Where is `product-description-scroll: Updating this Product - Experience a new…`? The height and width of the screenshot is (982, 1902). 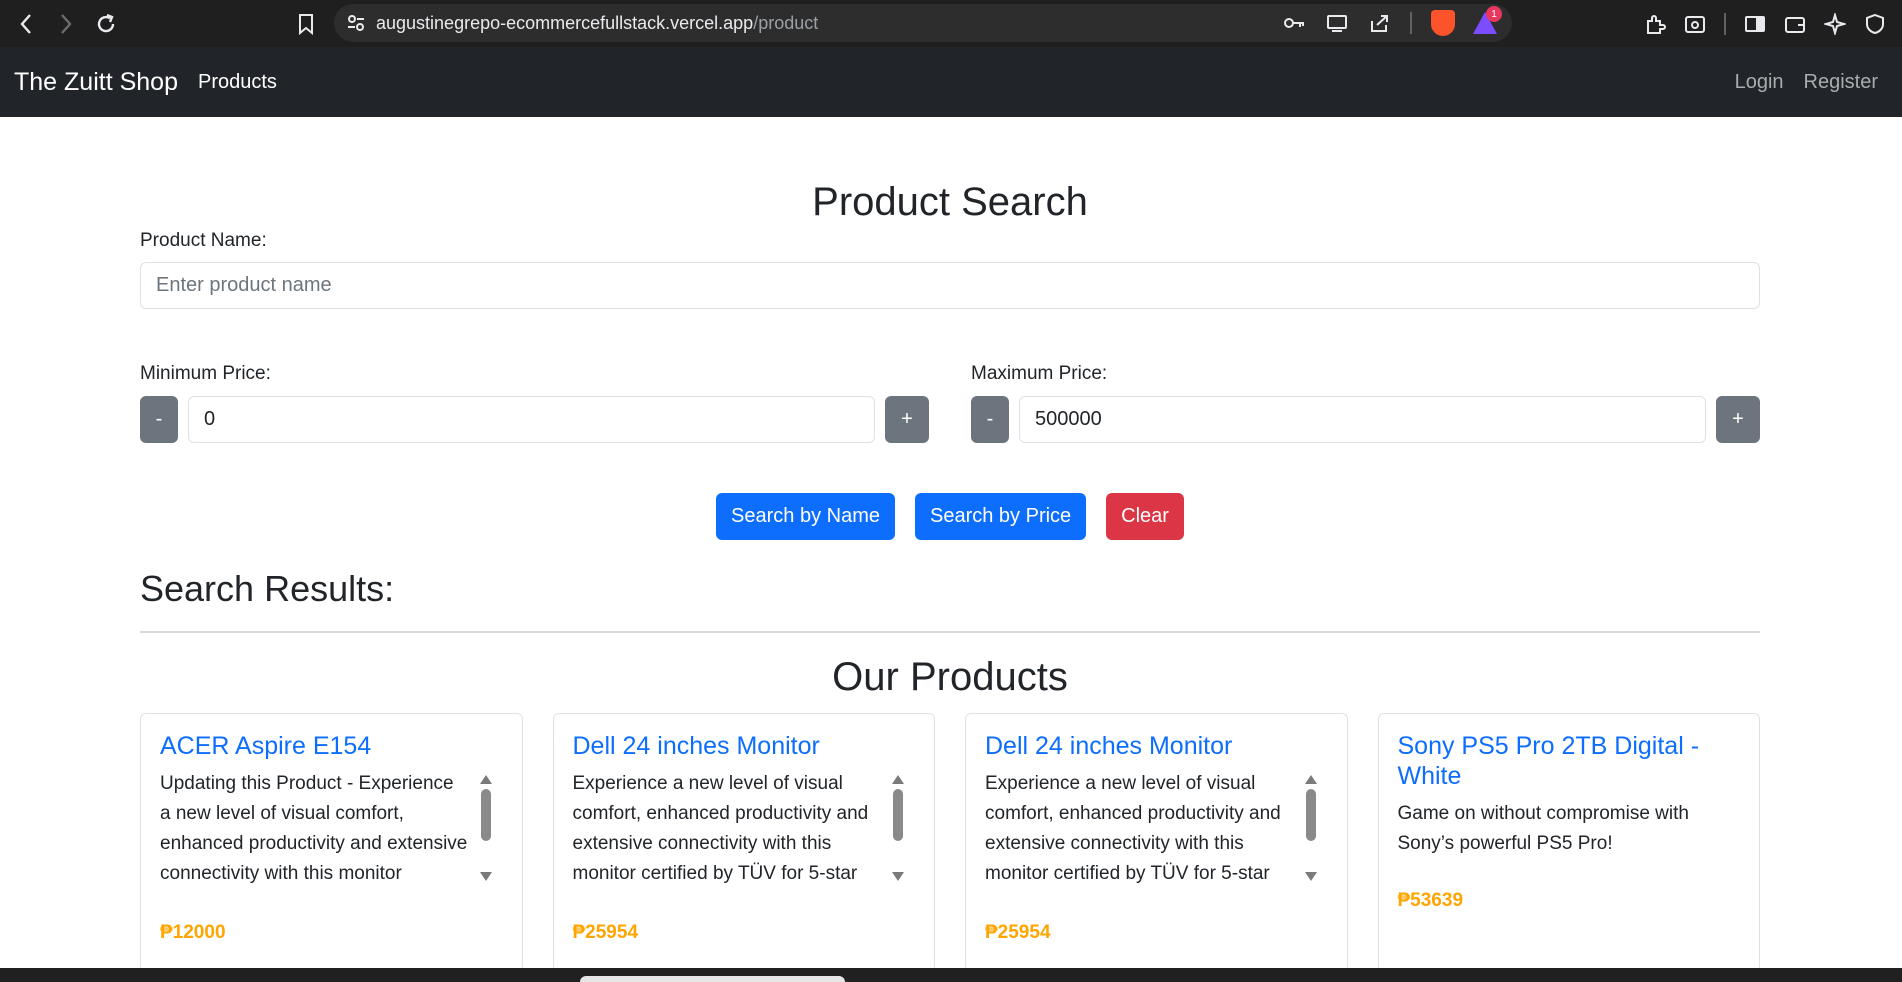 product-description-scroll: Updating this Product - Experience a new… is located at coordinates (331, 828).